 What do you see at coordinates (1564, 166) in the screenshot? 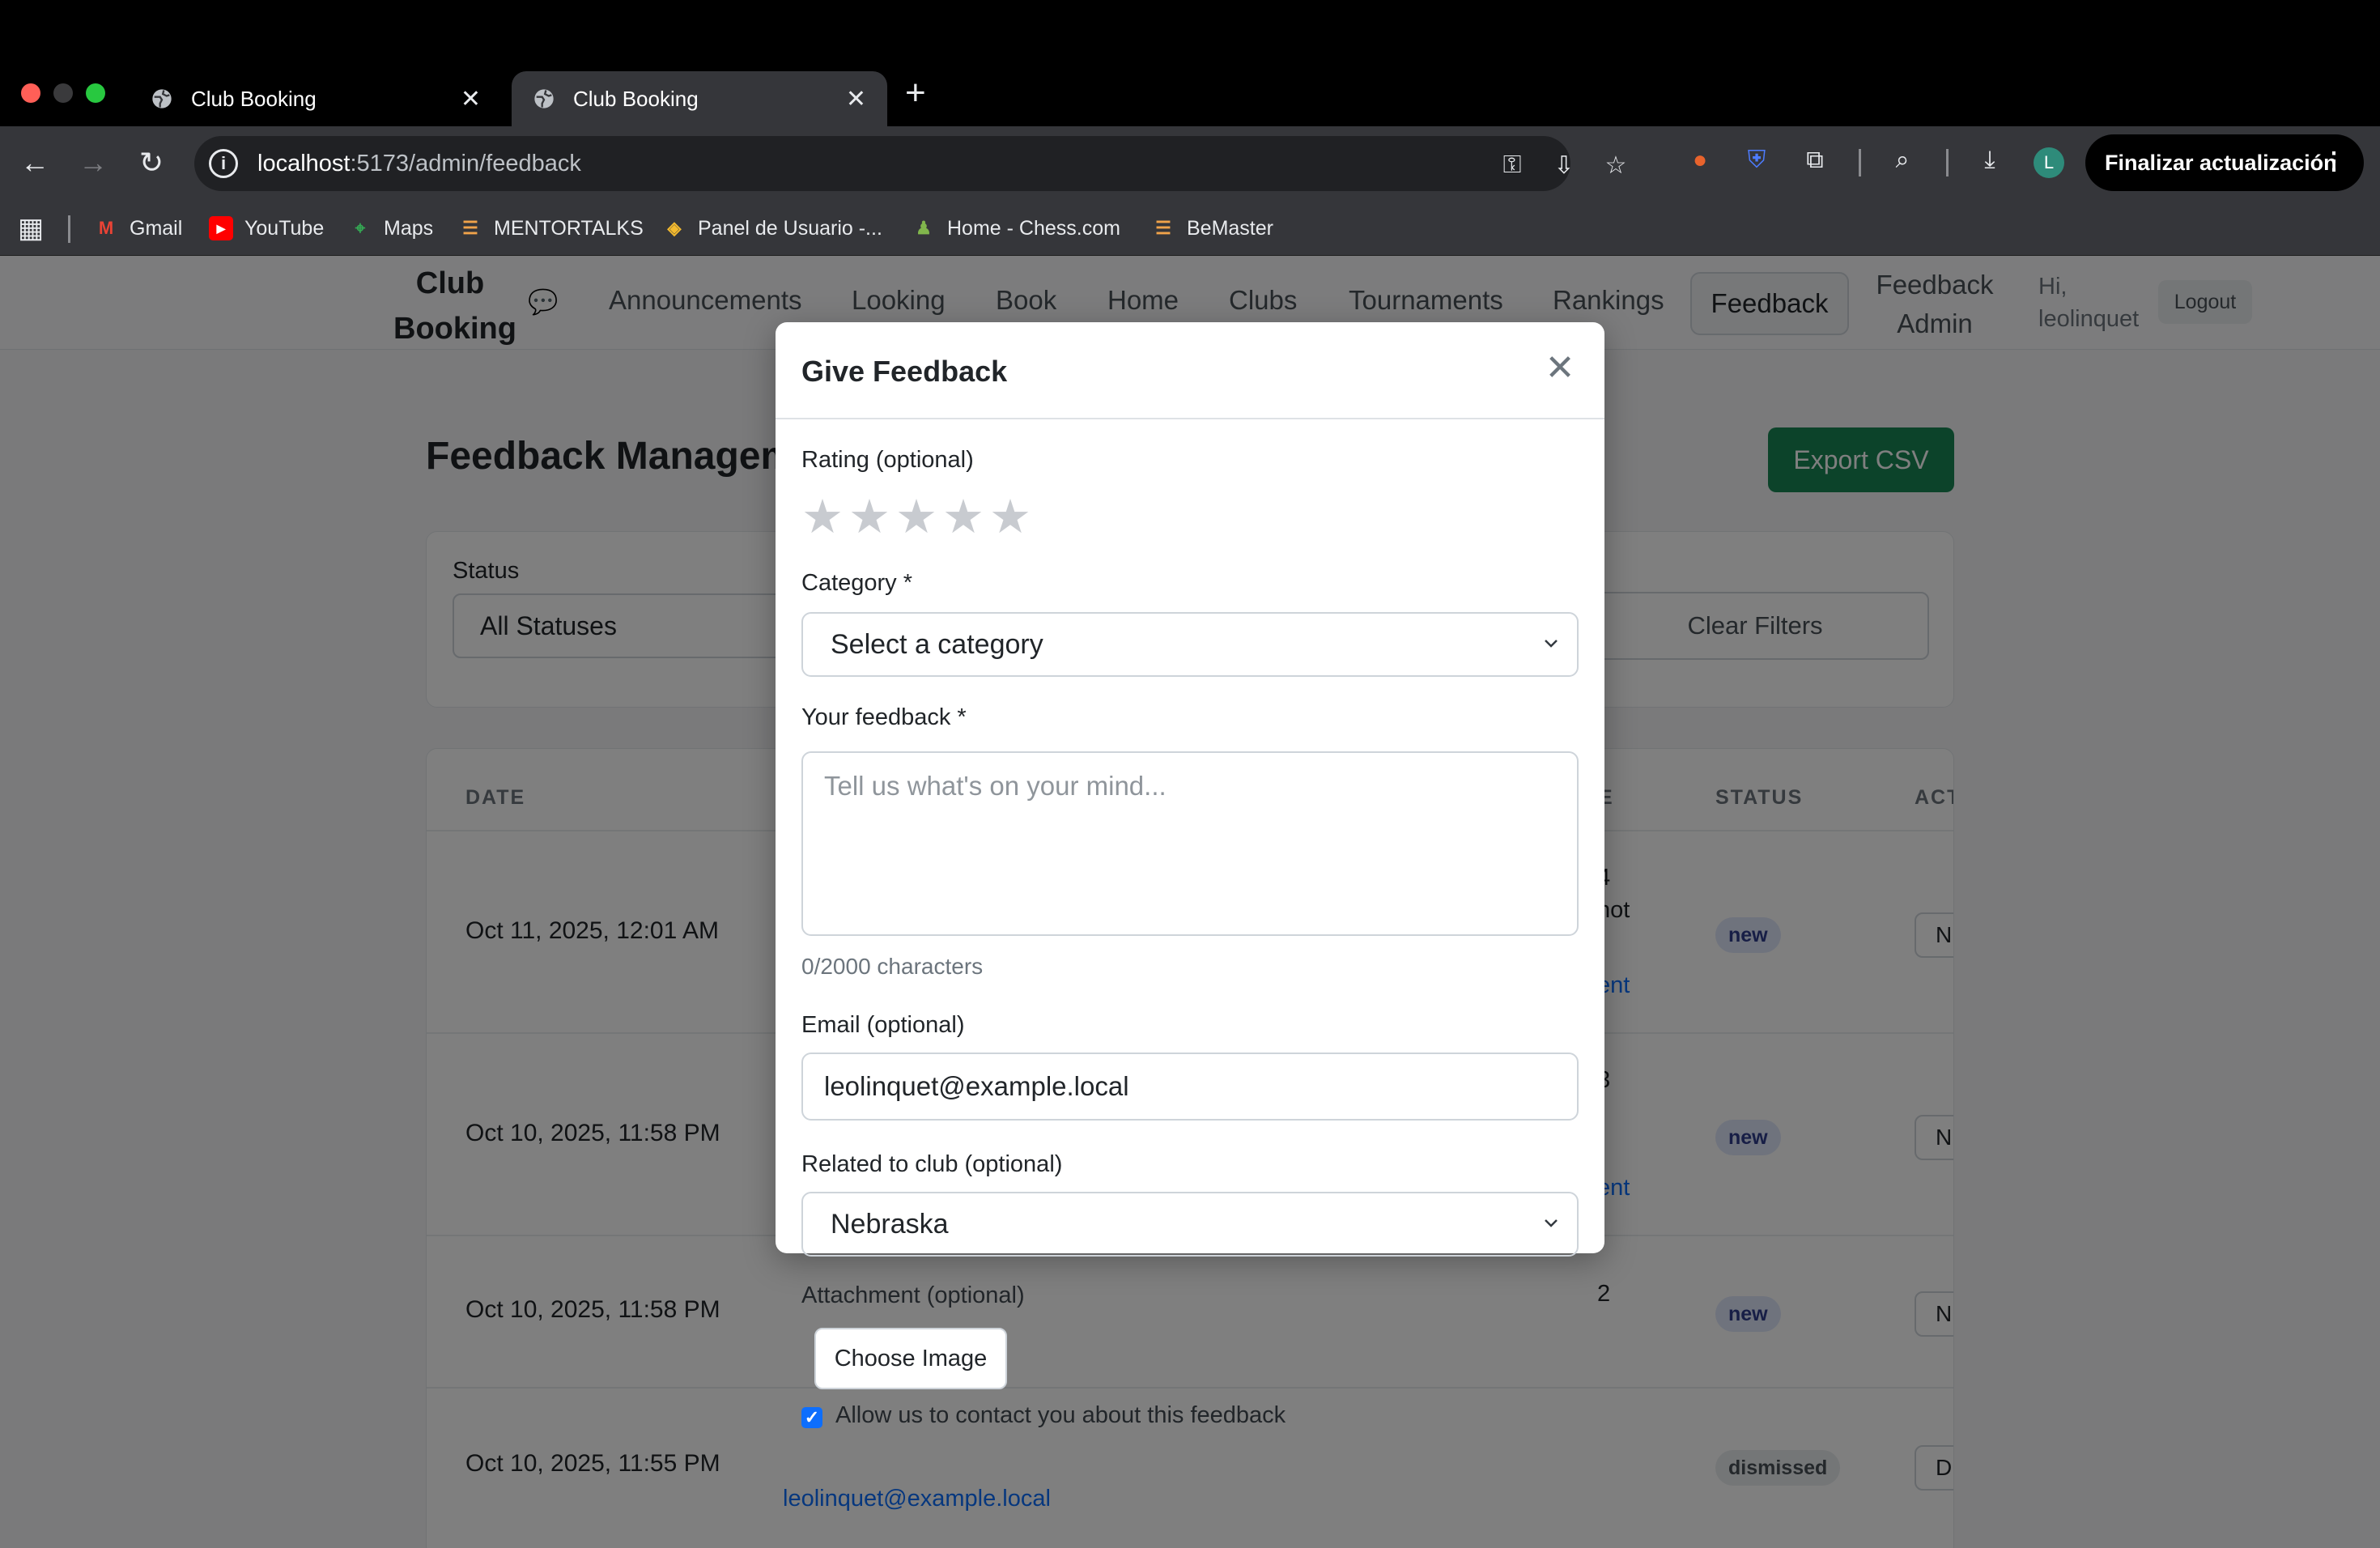
I see `install-app-icon: ⇩` at bounding box center [1564, 166].